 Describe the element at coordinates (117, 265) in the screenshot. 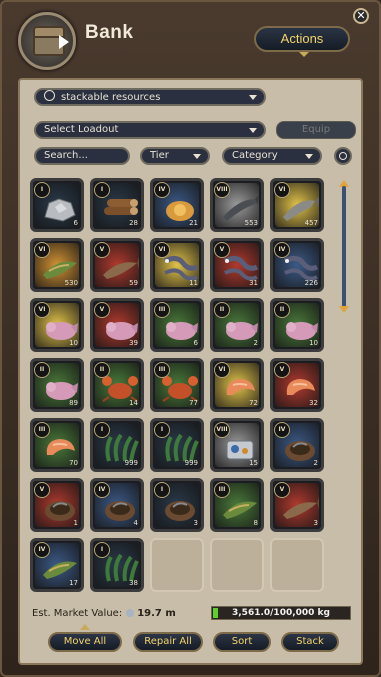

I see `inventory-slot: V 59` at that location.